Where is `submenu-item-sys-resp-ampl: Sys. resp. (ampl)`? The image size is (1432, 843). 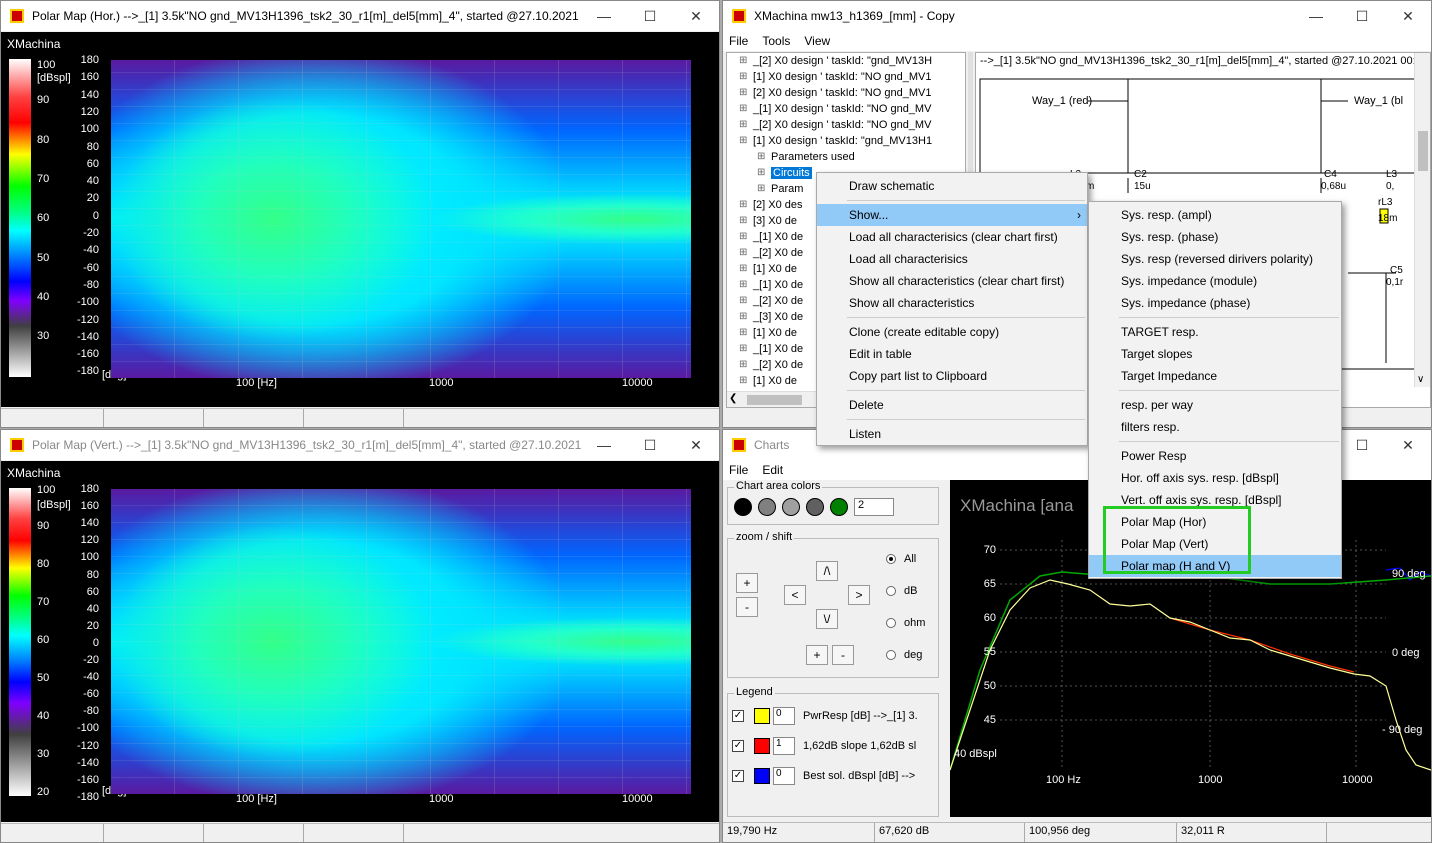 submenu-item-sys-resp-ampl: Sys. resp. (ampl) is located at coordinates (1215, 215).